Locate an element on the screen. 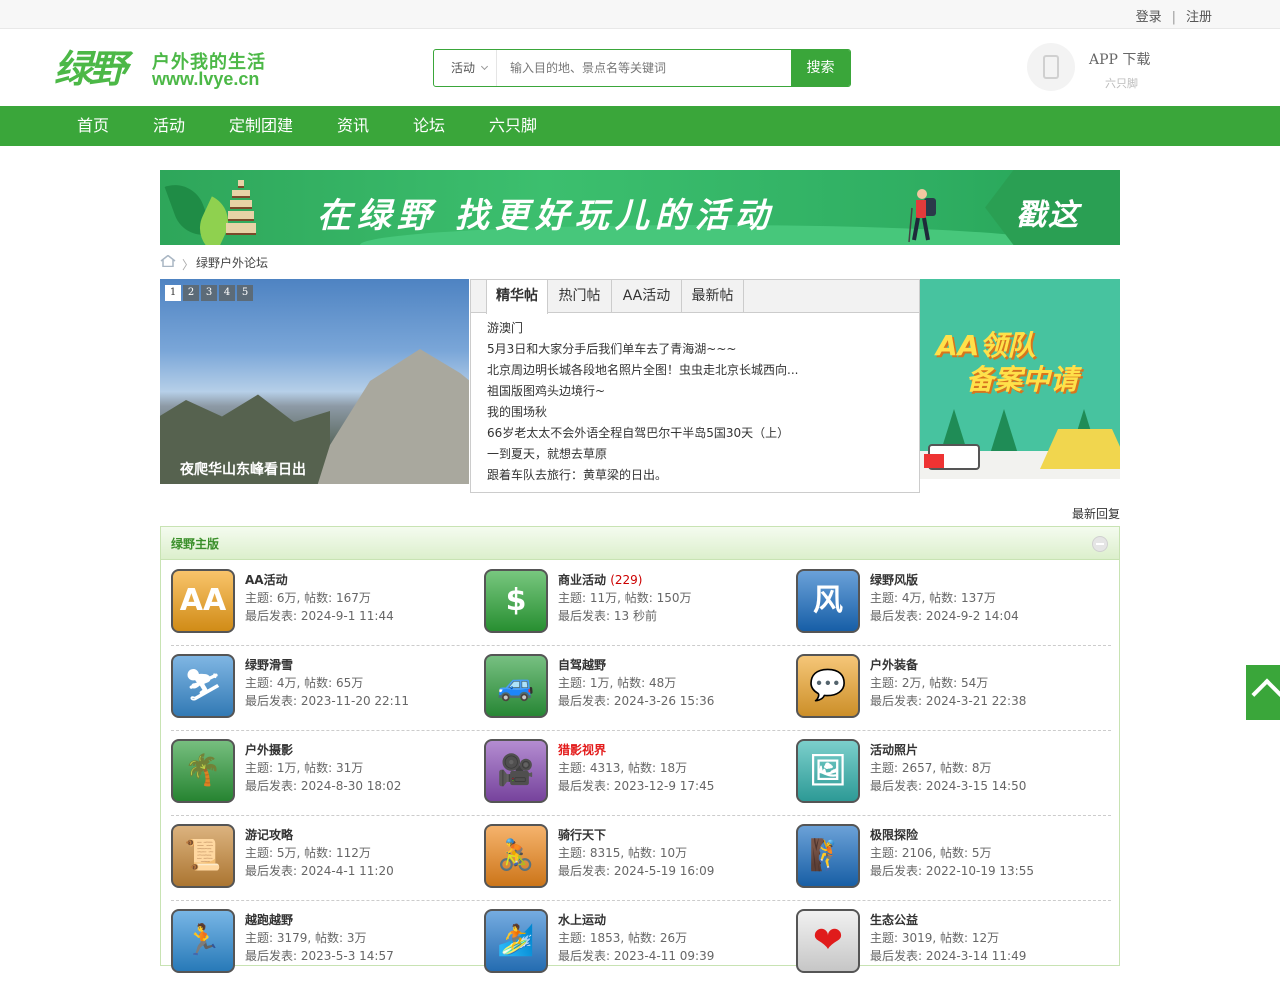 The image size is (1280, 986). collapse-icon is located at coordinates (1100, 544).